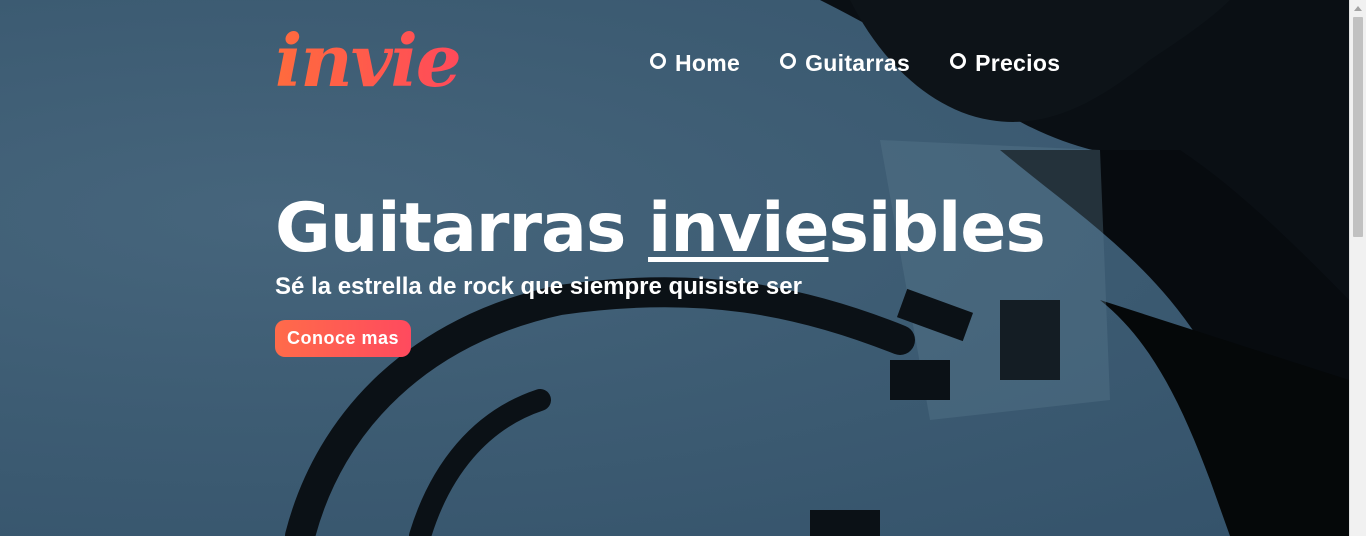 The width and height of the screenshot is (1366, 536). Describe the element at coordinates (368, 61) in the screenshot. I see `logo: invie` at that location.